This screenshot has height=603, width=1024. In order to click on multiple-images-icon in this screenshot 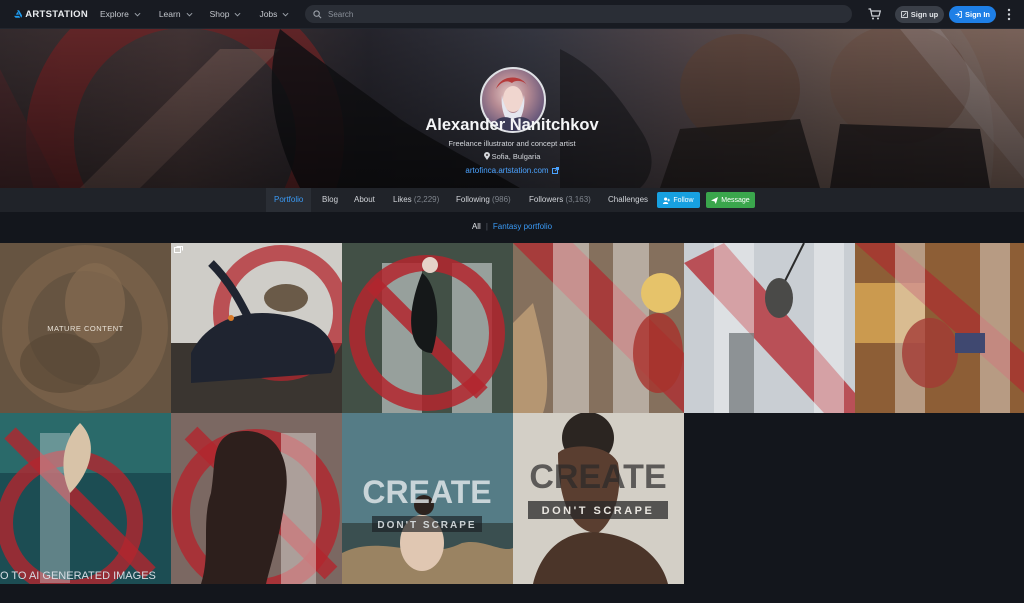, I will do `click(178, 249)`.